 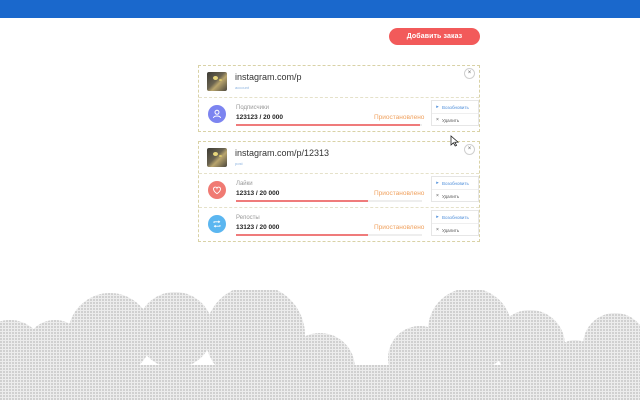 What do you see at coordinates (244, 184) in the screenshot?
I see `service-label: Лайки` at bounding box center [244, 184].